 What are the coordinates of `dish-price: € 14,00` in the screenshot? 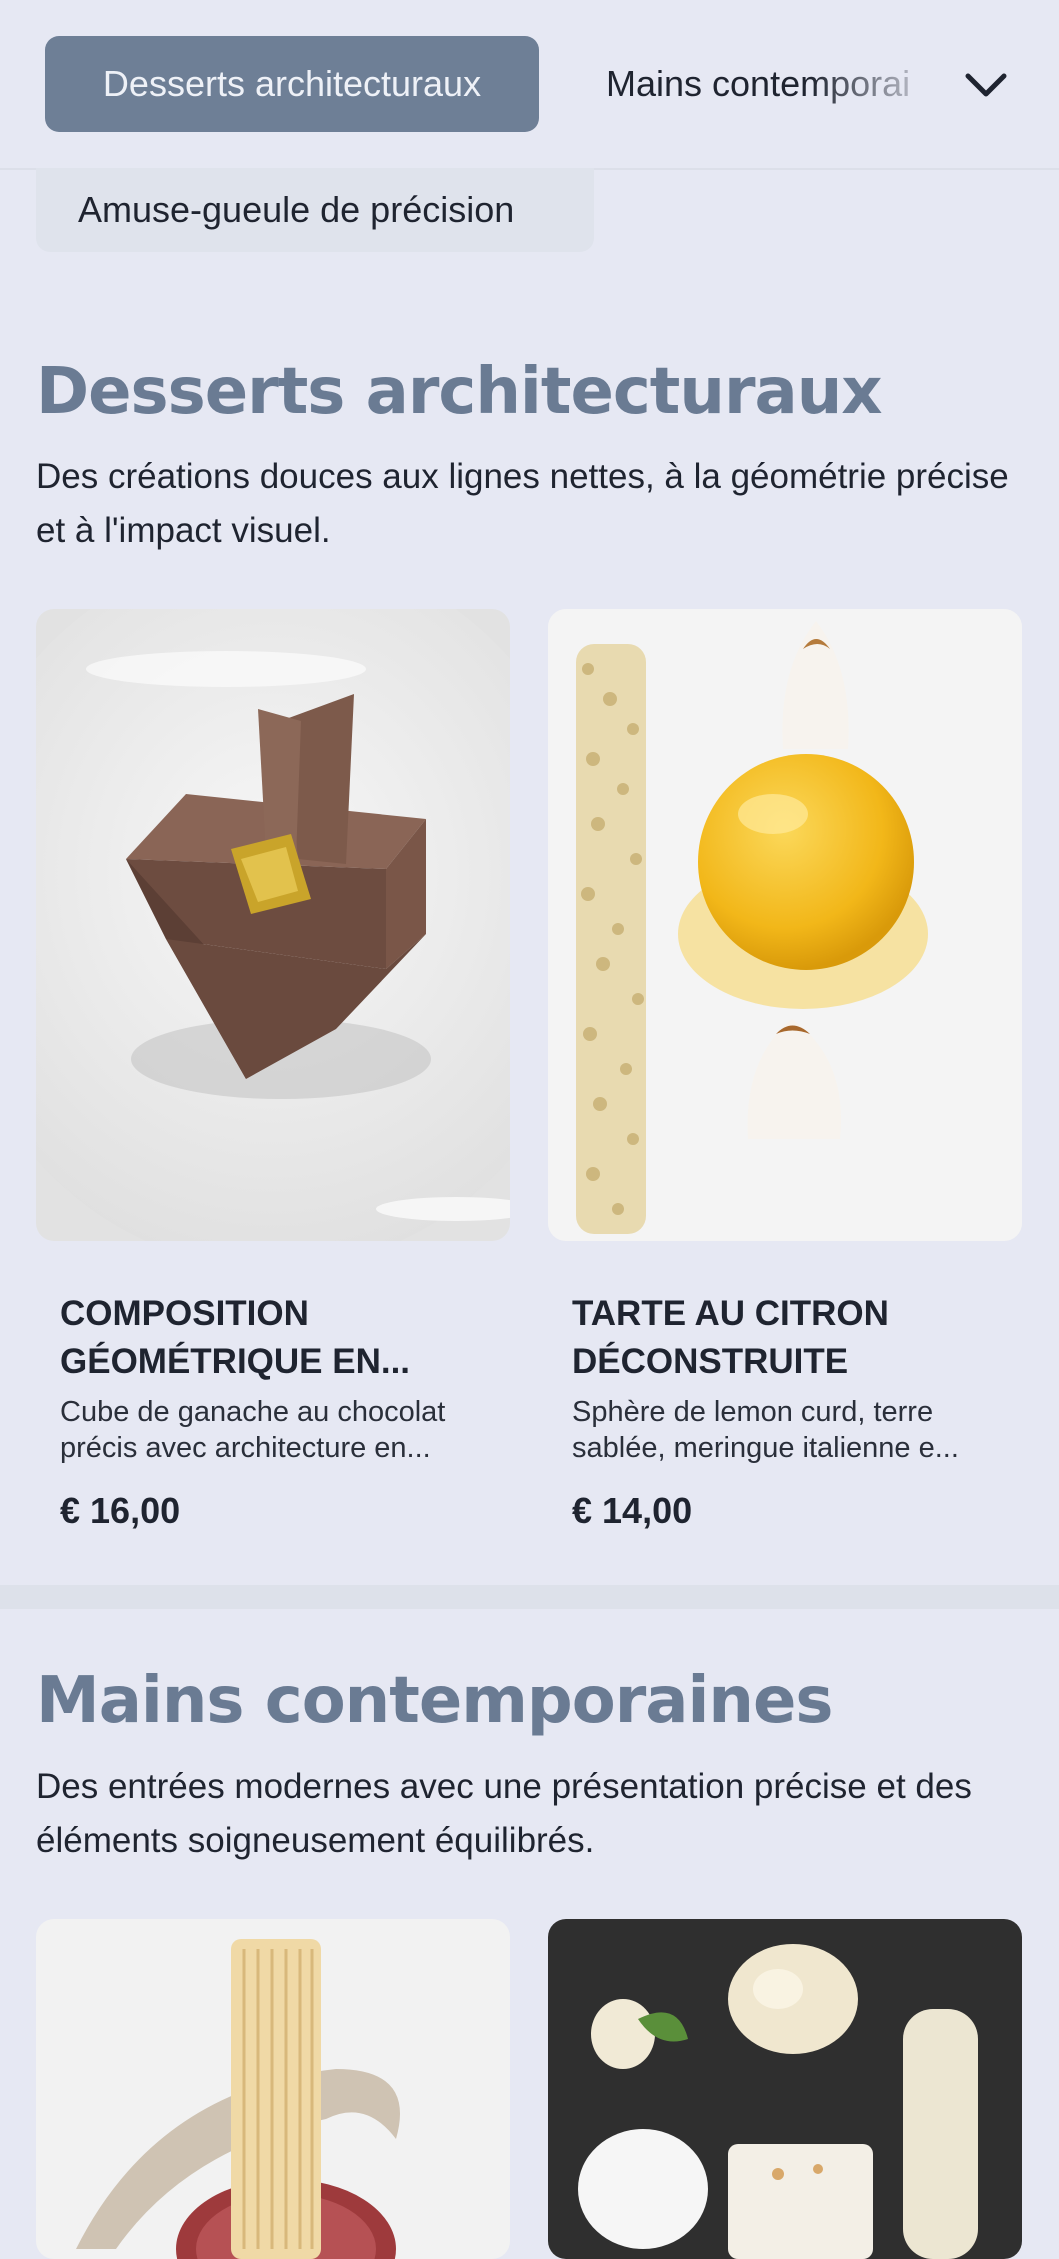 It's located at (632, 1510).